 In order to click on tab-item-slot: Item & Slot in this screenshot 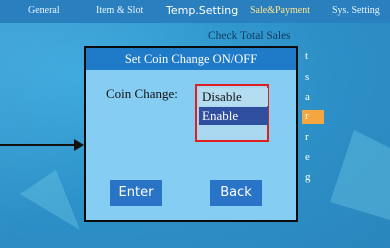, I will do `click(119, 10)`.